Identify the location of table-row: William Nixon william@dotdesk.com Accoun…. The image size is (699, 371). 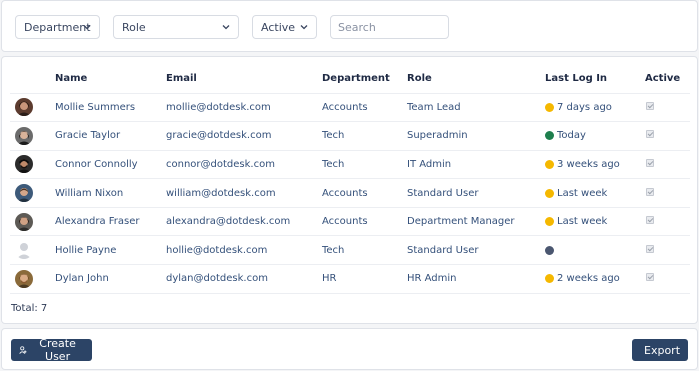
(350, 193).